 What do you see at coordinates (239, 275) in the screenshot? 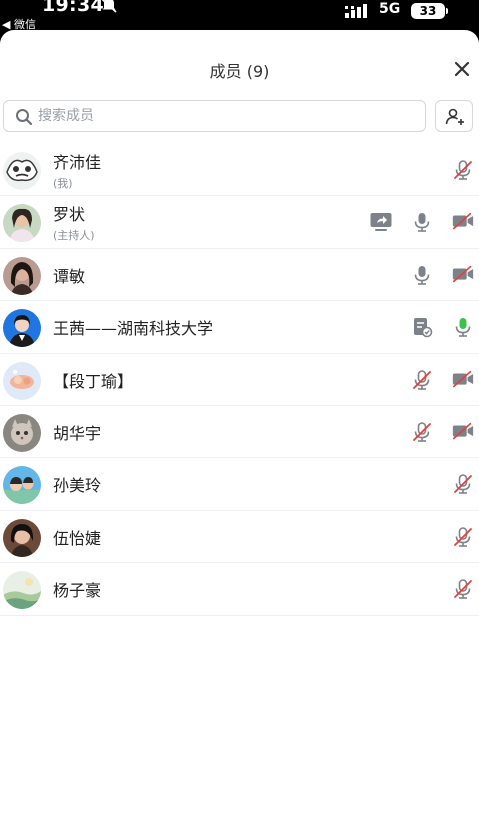
I see `member-row: 谭敏` at bounding box center [239, 275].